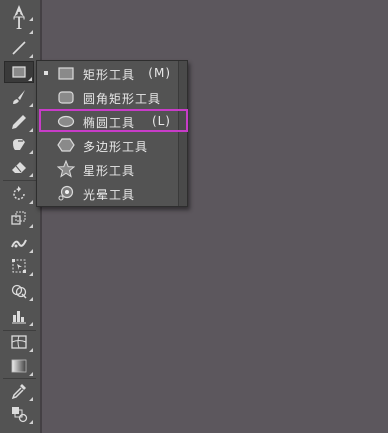 The width and height of the screenshot is (388, 433). I want to click on free-transform-icon, so click(19, 266).